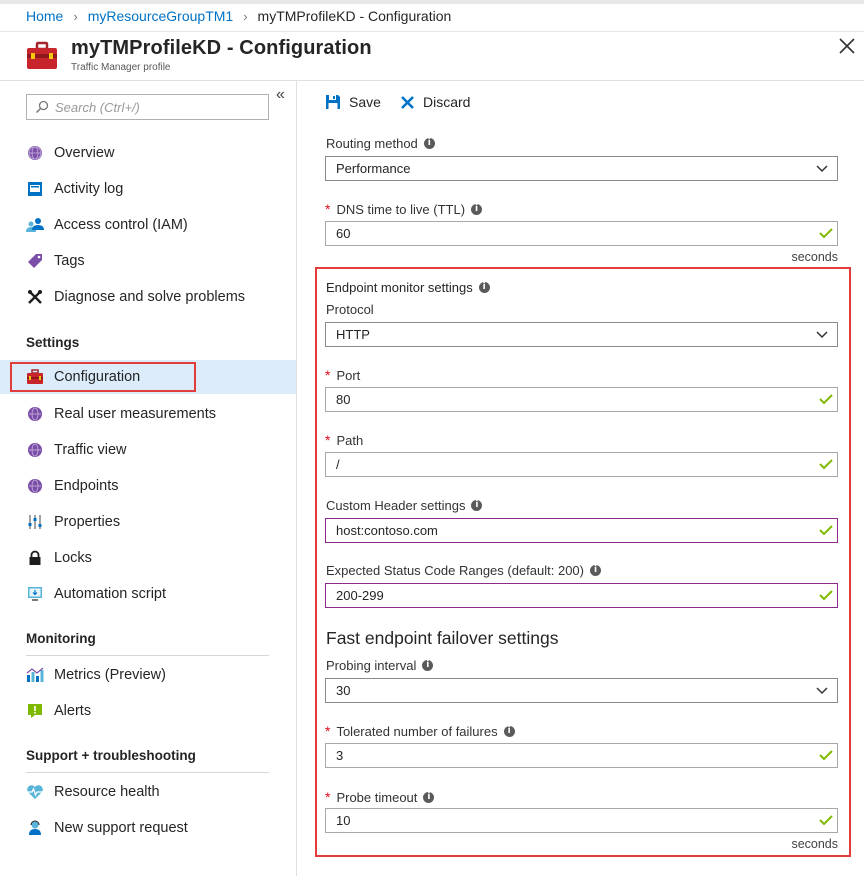 This screenshot has height=876, width=864. Describe the element at coordinates (148, 828) in the screenshot. I see `sidebar-item-new-support-request: New support request` at that location.